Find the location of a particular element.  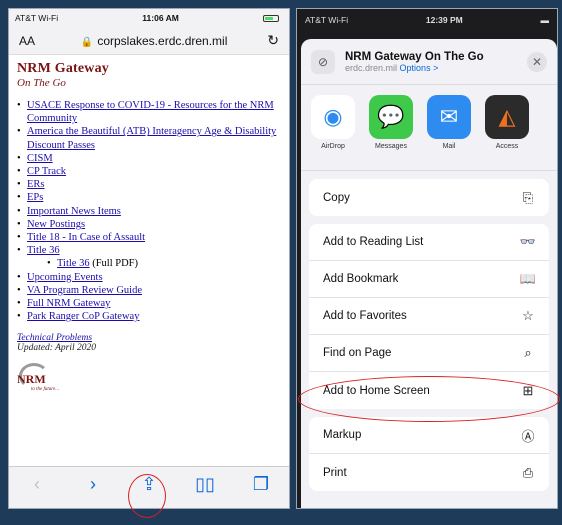

back-icon: ‹ is located at coordinates (37, 484).